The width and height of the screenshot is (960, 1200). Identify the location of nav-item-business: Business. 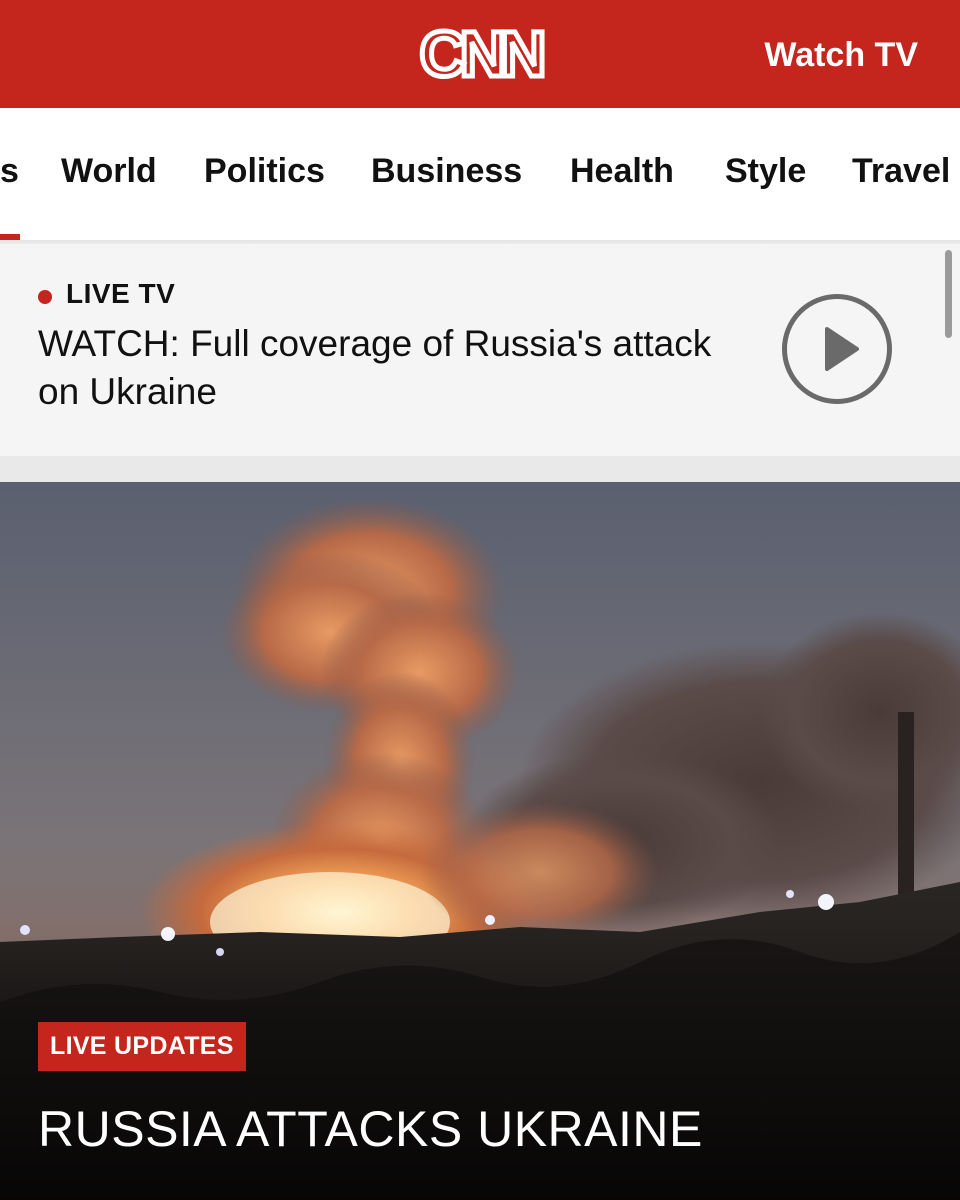
(446, 171).